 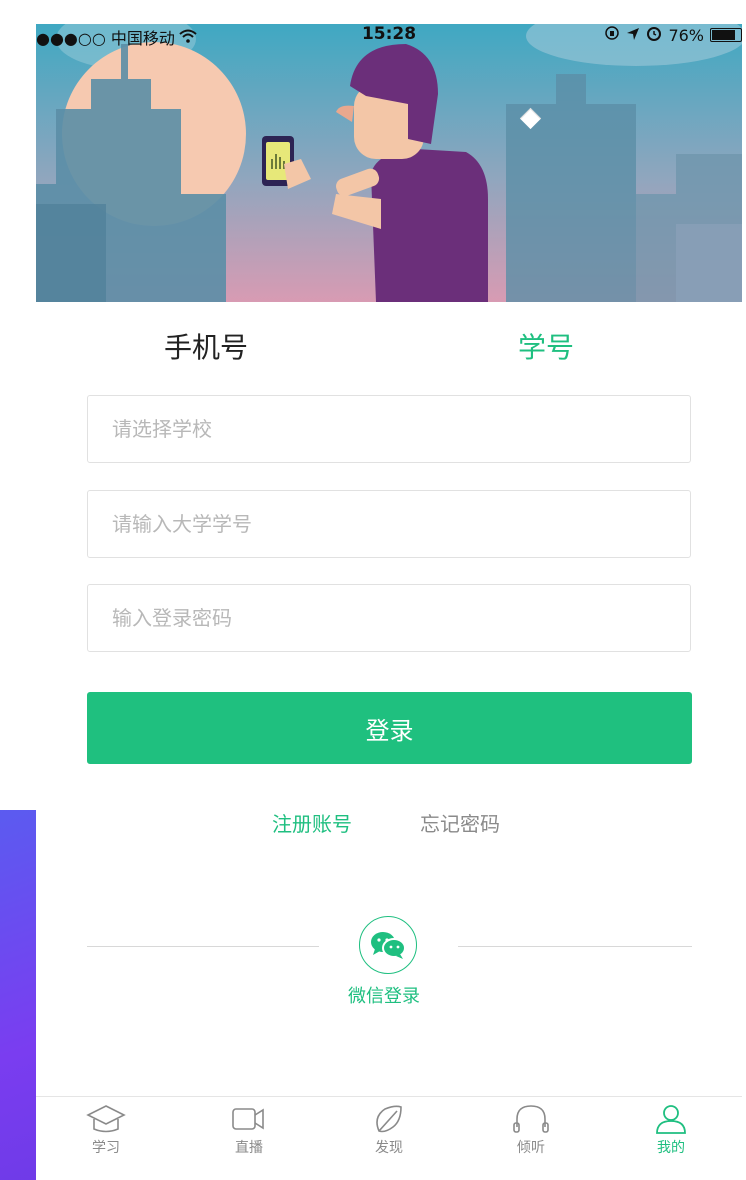 What do you see at coordinates (671, 1119) in the screenshot?
I see `person-icon` at bounding box center [671, 1119].